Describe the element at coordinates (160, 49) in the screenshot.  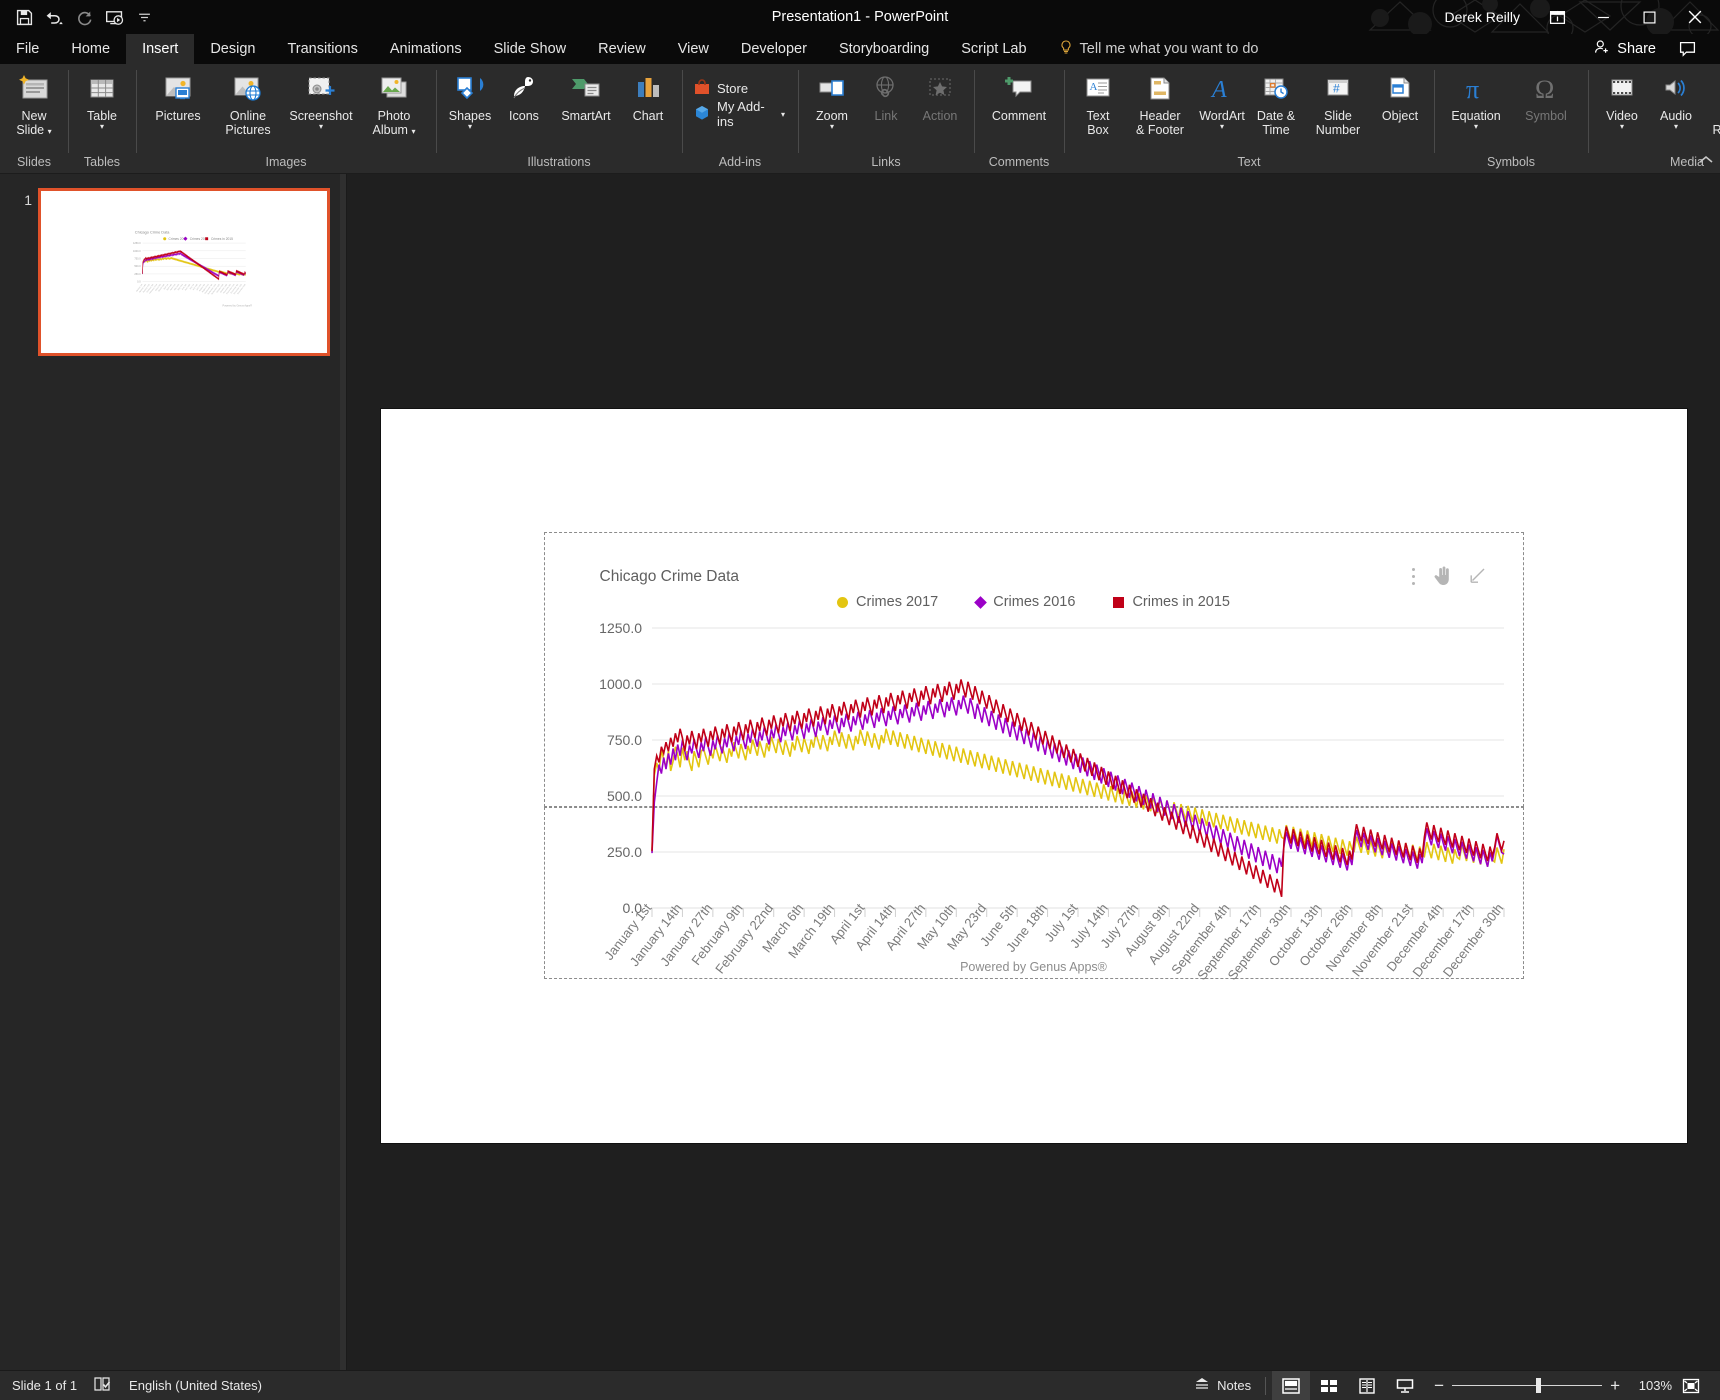
I see `tab-insert: Insert` at that location.